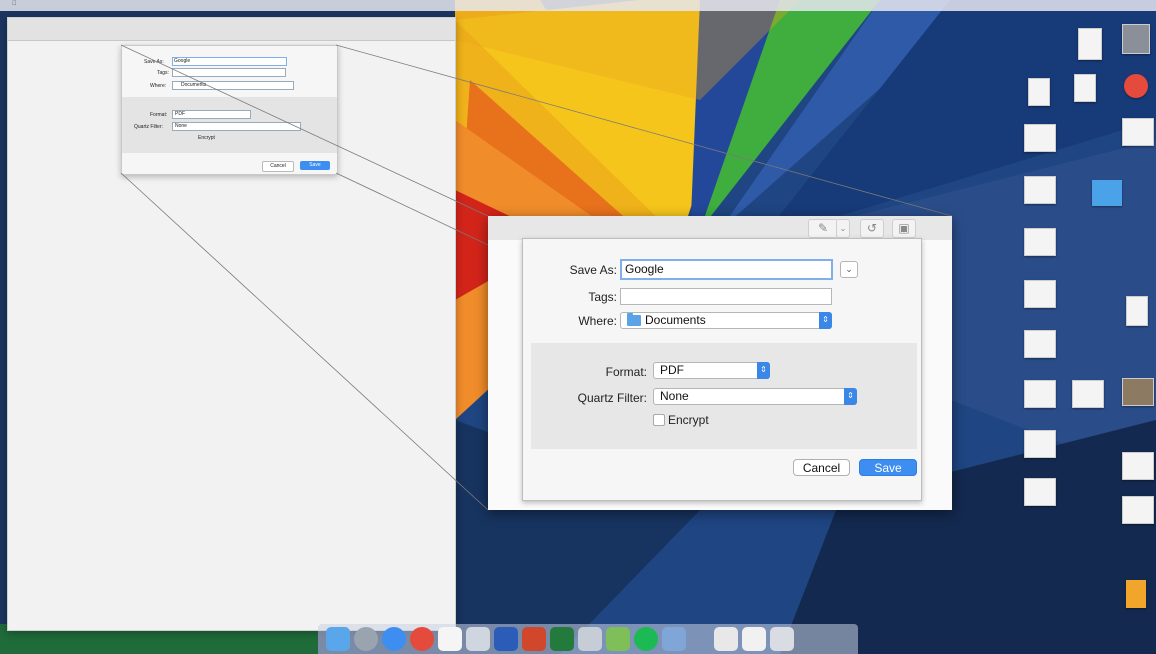 The width and height of the screenshot is (1156, 654). What do you see at coordinates (154, 62) in the screenshot?
I see `mini-save-as-label: Save As:` at bounding box center [154, 62].